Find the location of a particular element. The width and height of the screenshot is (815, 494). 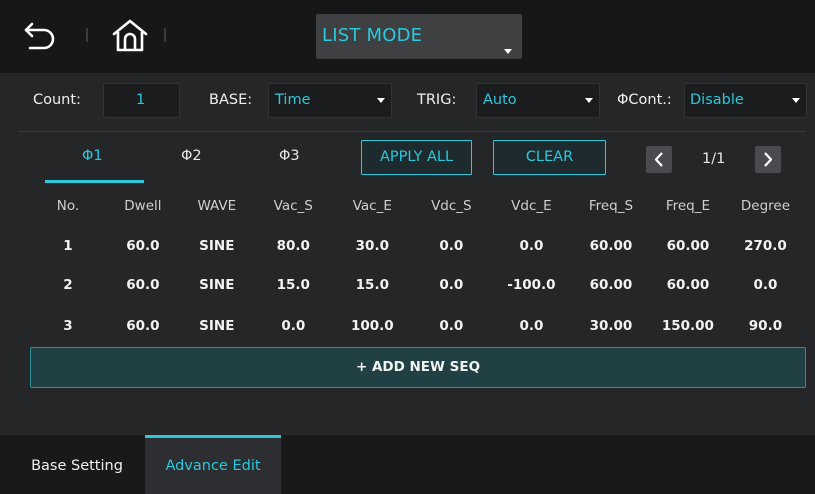

home-icon is located at coordinates (130, 36).